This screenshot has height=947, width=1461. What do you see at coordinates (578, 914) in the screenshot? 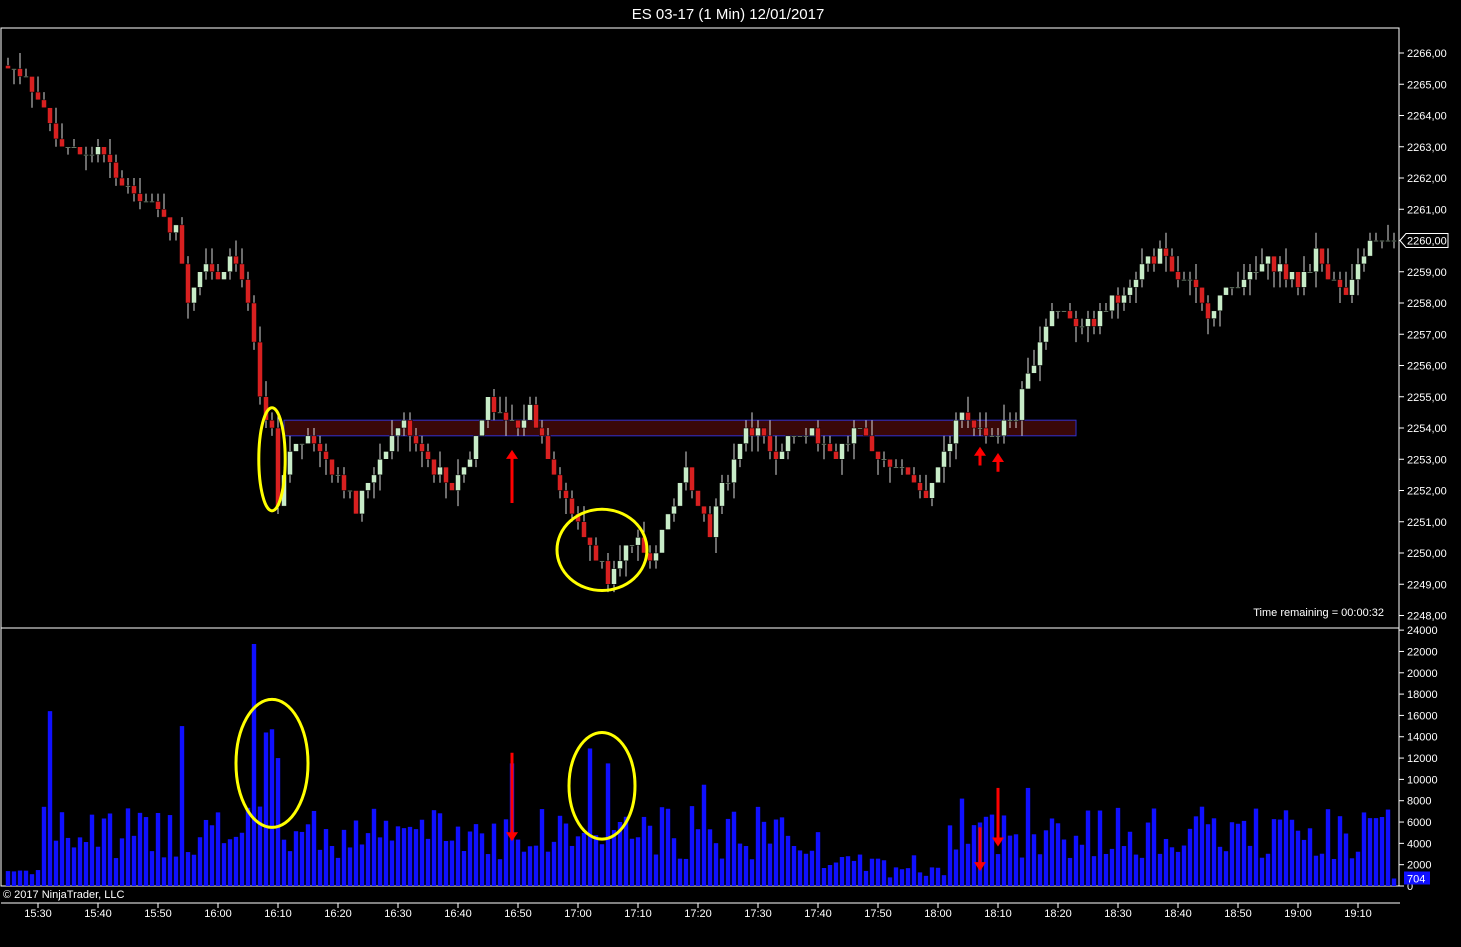
I see `time-tick-label: 17:00` at bounding box center [578, 914].